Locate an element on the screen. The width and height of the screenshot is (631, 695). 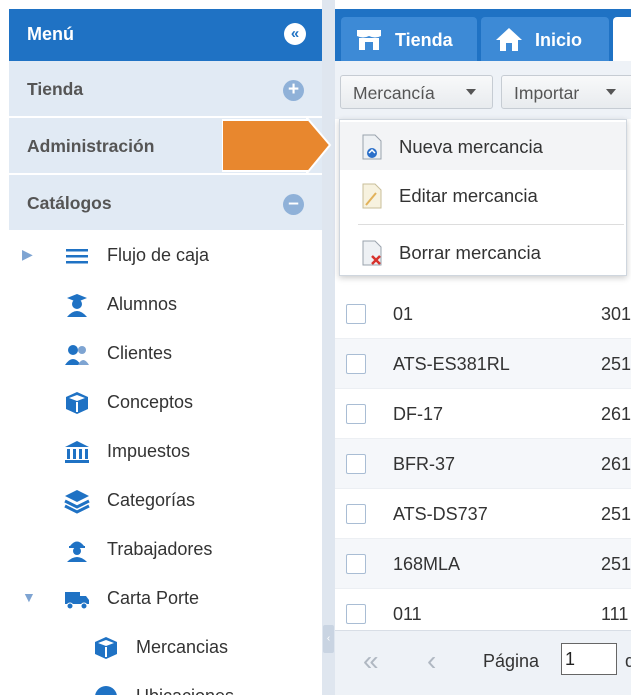
sidebar-title: Menú is located at coordinates (50, 34).